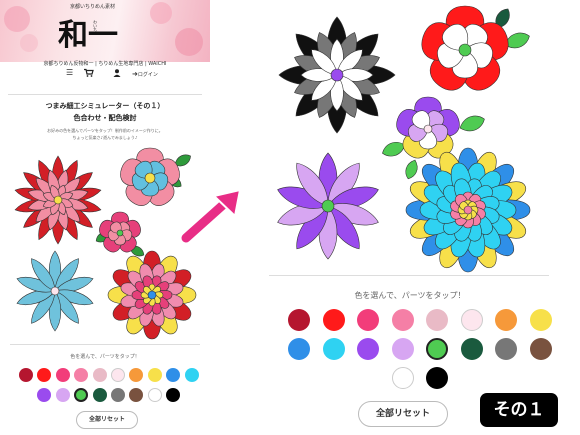 Image resolution: width=580 pixels, height=435 pixels. Describe the element at coordinates (95, 26) in the screenshot. I see `logo-sub: わいち` at that location.